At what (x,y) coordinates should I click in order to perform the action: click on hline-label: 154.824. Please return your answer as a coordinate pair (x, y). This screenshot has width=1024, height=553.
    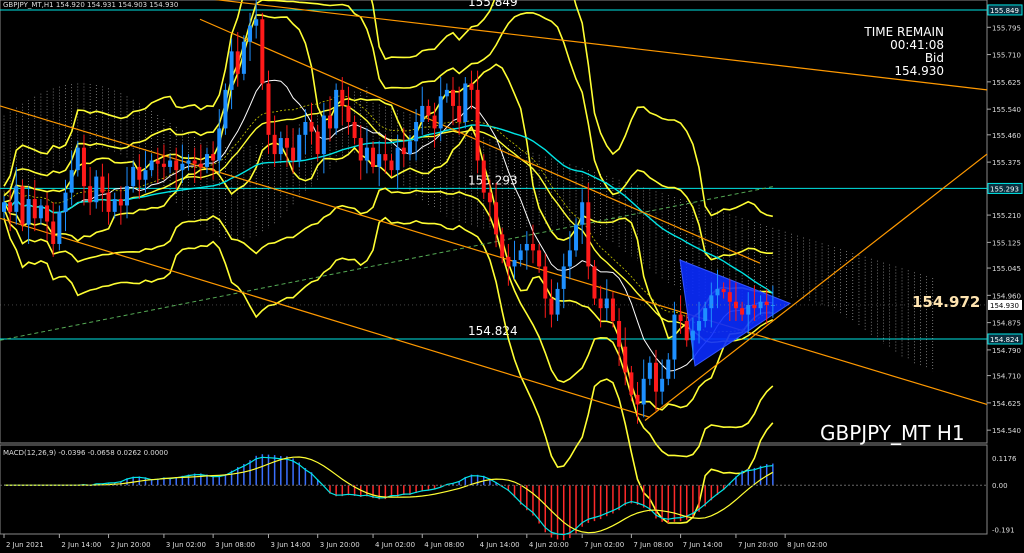
    Looking at the image, I should click on (493, 331).